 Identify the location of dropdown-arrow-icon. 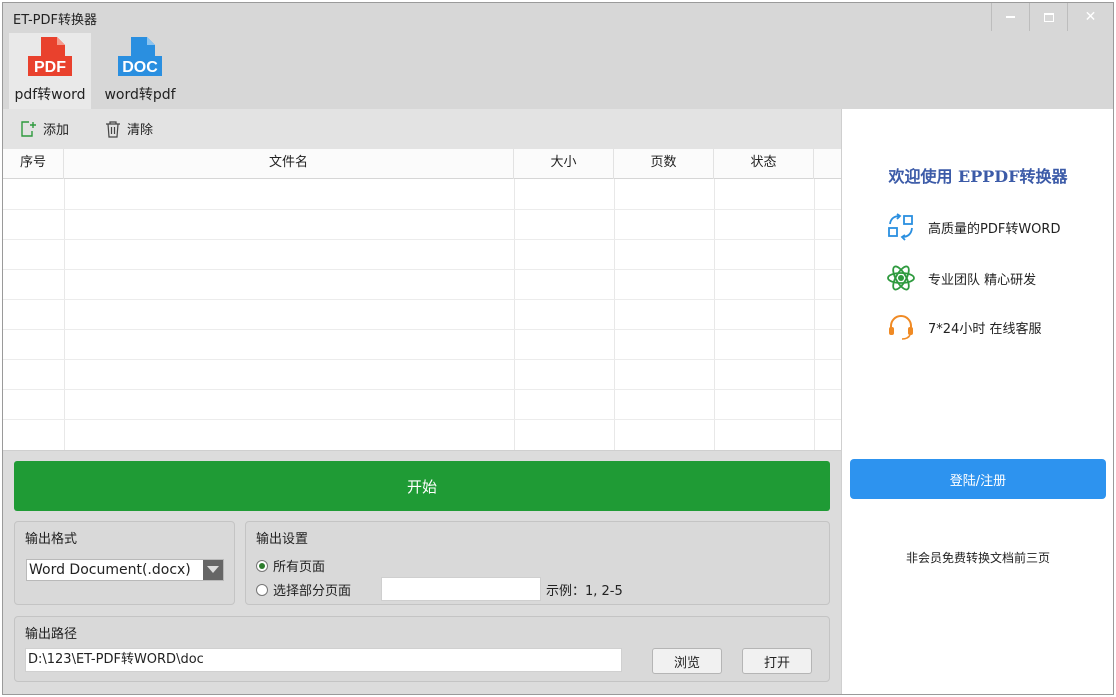
(213, 570).